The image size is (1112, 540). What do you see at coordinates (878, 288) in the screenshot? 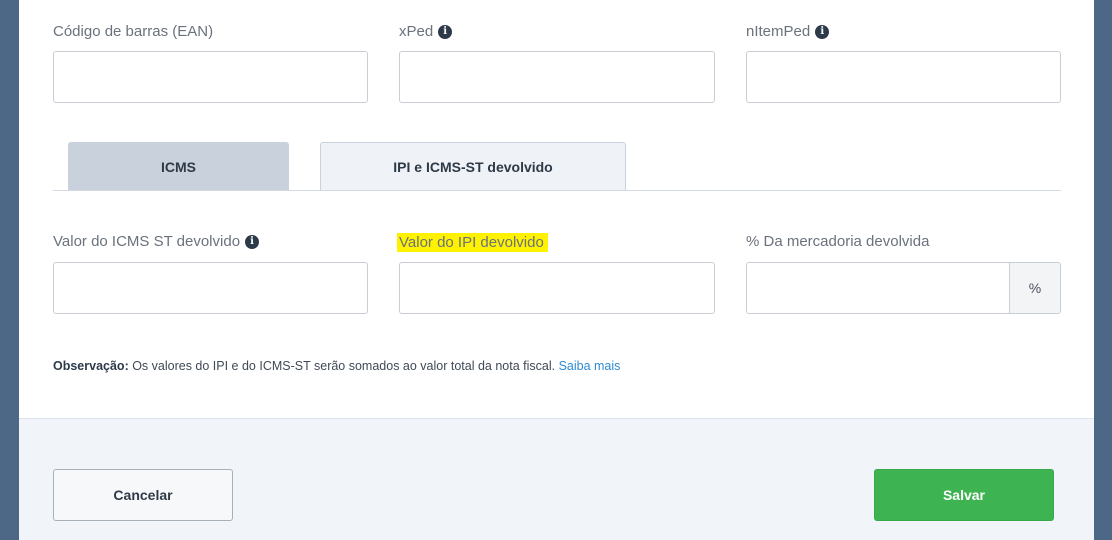
I see `pct-mercadoria-input` at bounding box center [878, 288].